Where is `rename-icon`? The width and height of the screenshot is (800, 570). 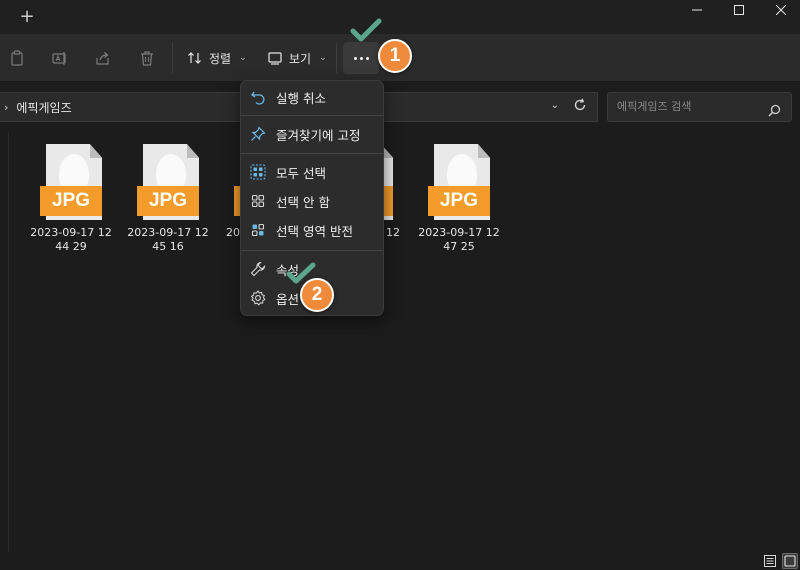
rename-icon is located at coordinates (59, 58).